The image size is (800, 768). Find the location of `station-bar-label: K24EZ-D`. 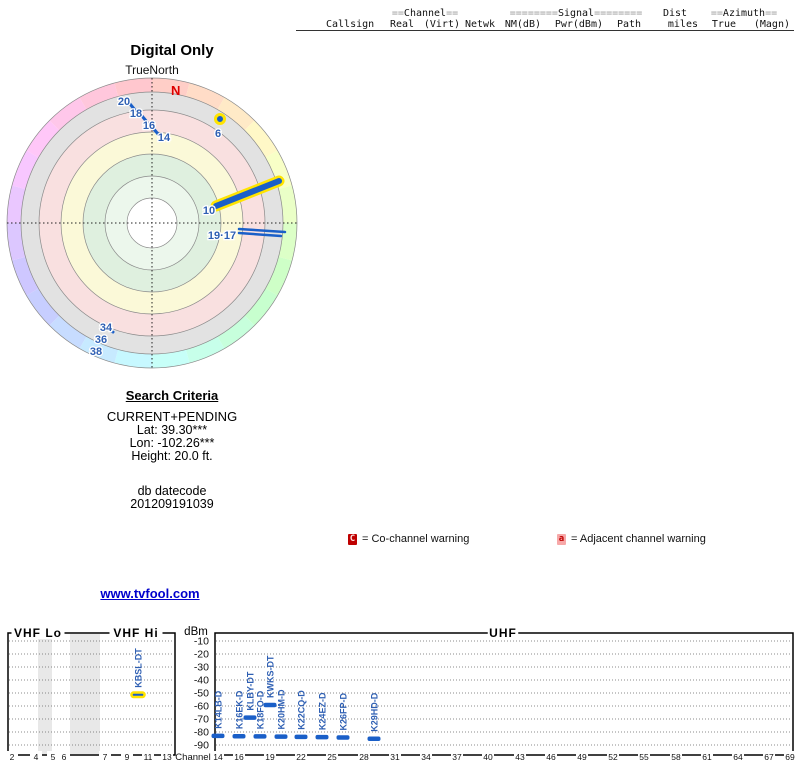

station-bar-label: K24EZ-D is located at coordinates (323, 711).